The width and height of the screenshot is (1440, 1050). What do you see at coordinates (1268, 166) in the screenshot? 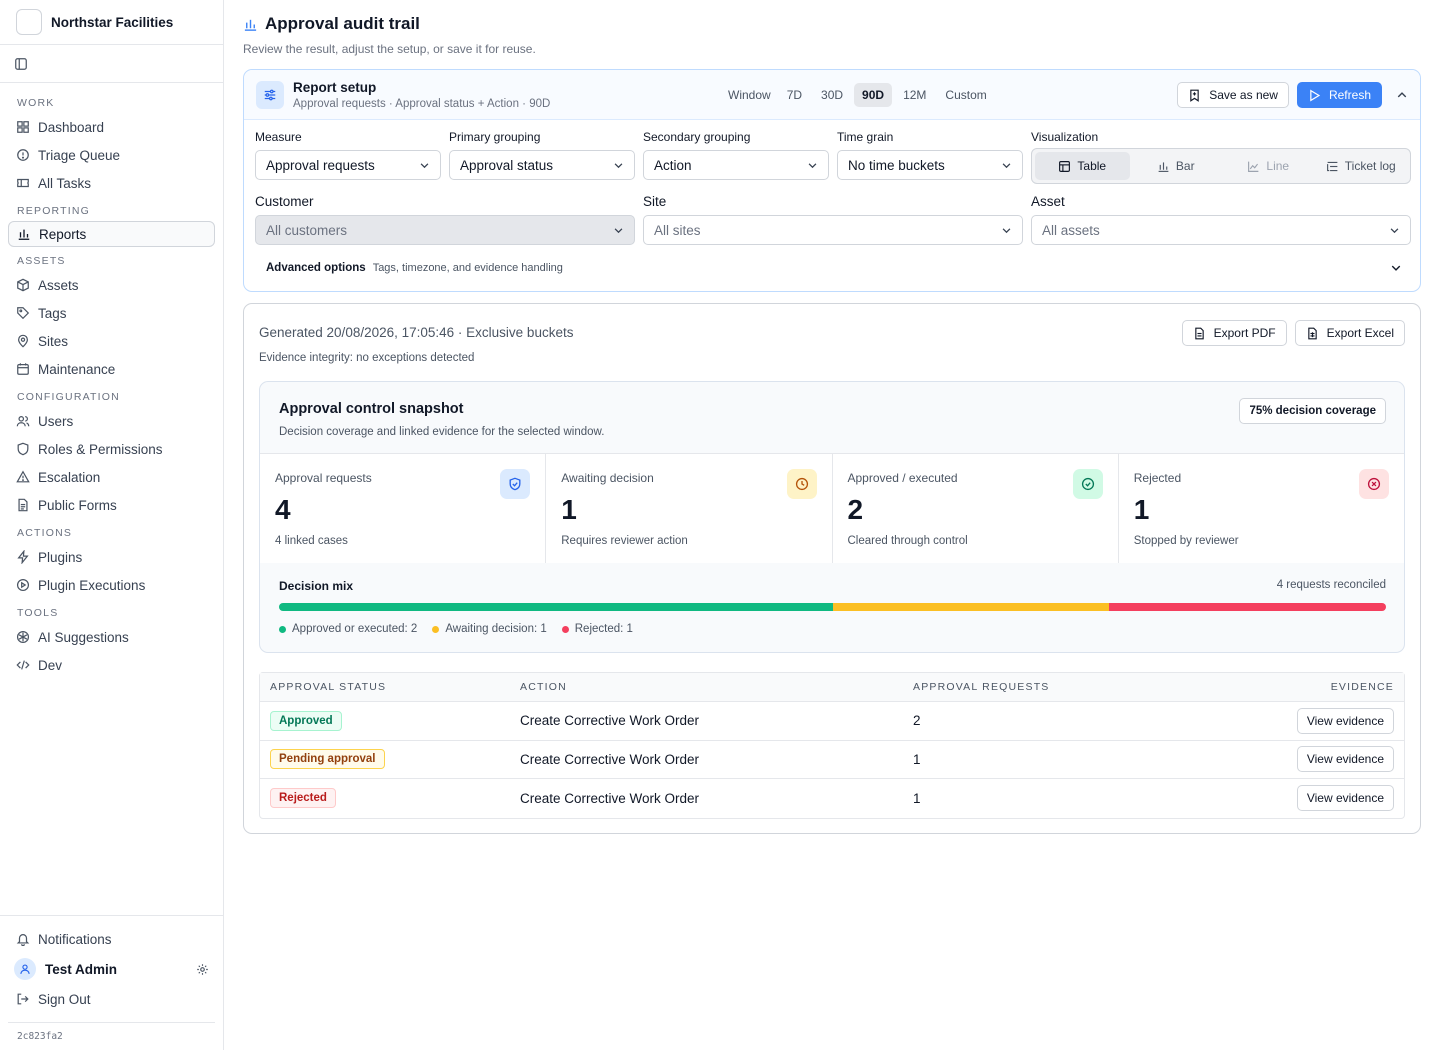
I see `viz-line-button: Line` at bounding box center [1268, 166].